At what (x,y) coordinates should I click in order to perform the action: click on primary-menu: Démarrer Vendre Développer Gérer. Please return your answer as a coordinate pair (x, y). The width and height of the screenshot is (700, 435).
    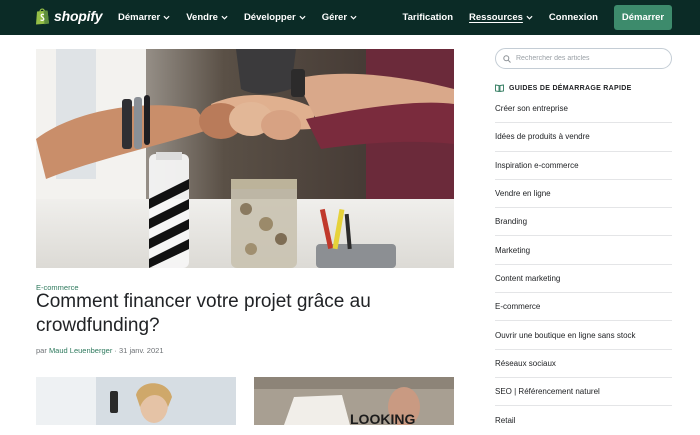
    Looking at the image, I should click on (237, 17).